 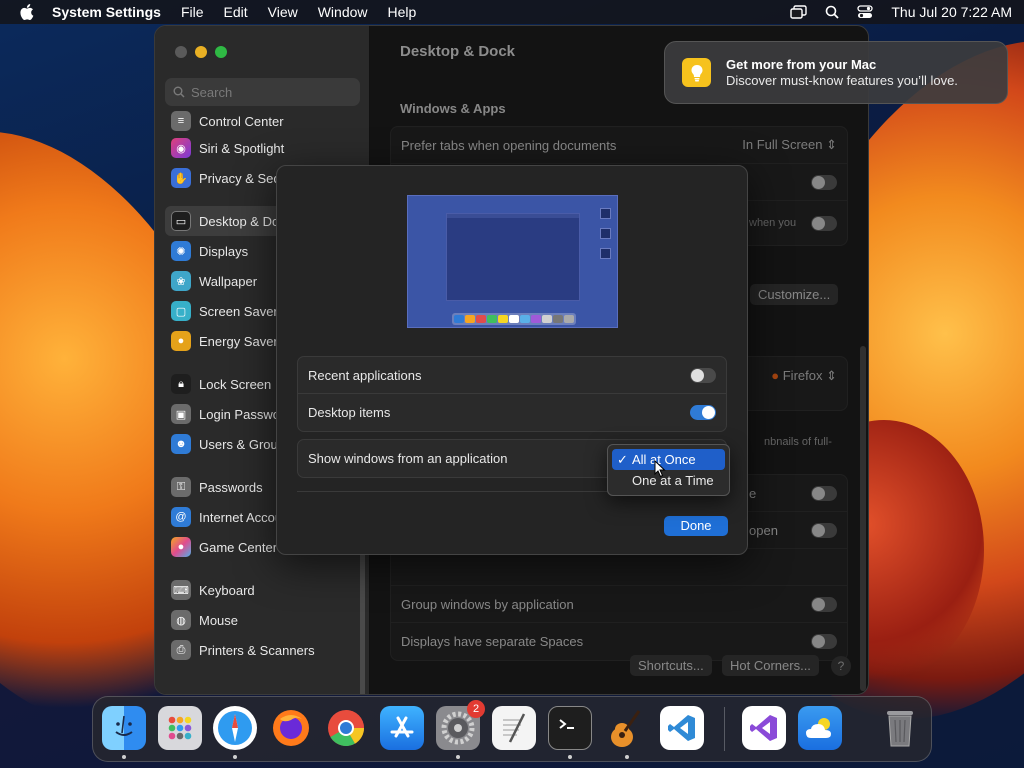 I want to click on dock-textedit-icon, so click(x=514, y=728).